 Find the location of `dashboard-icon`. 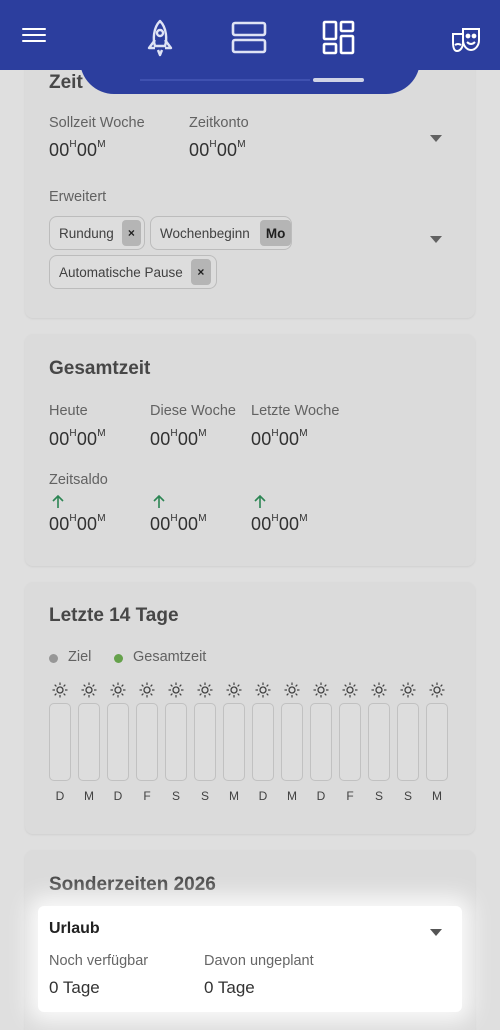

dashboard-icon is located at coordinates (339, 38).